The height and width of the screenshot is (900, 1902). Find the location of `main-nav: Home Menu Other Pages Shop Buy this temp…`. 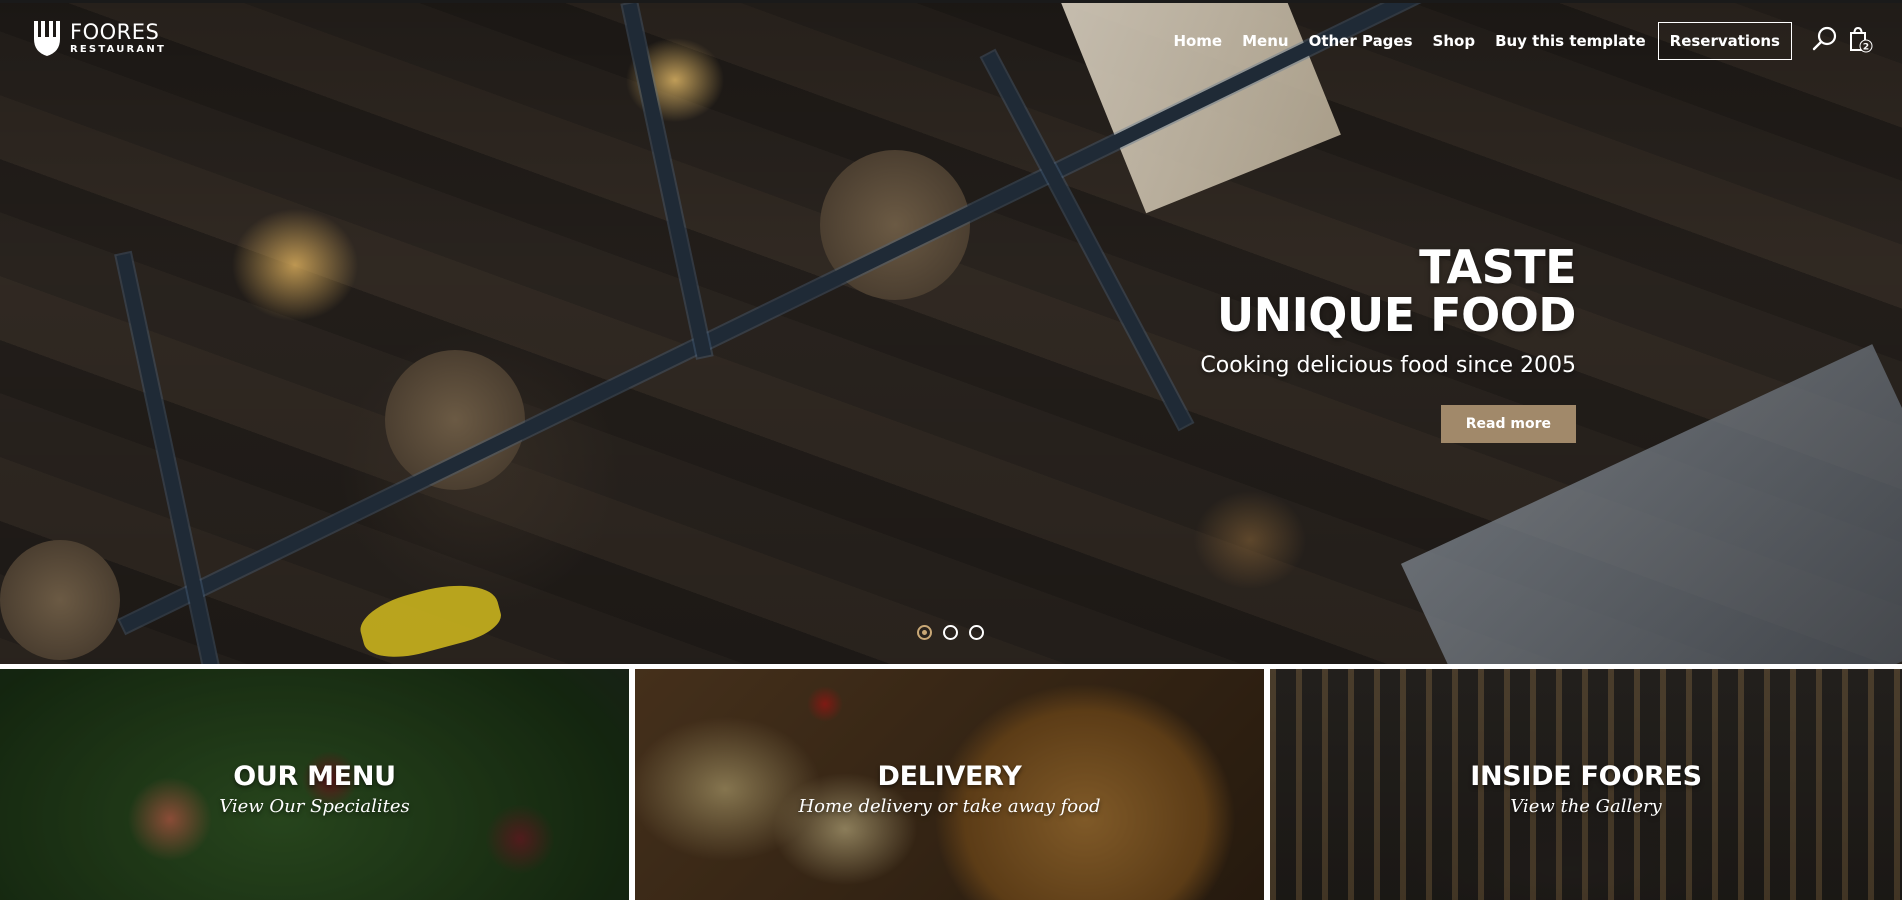

main-nav: Home Menu Other Pages Shop Buy this temp… is located at coordinates (1472, 41).